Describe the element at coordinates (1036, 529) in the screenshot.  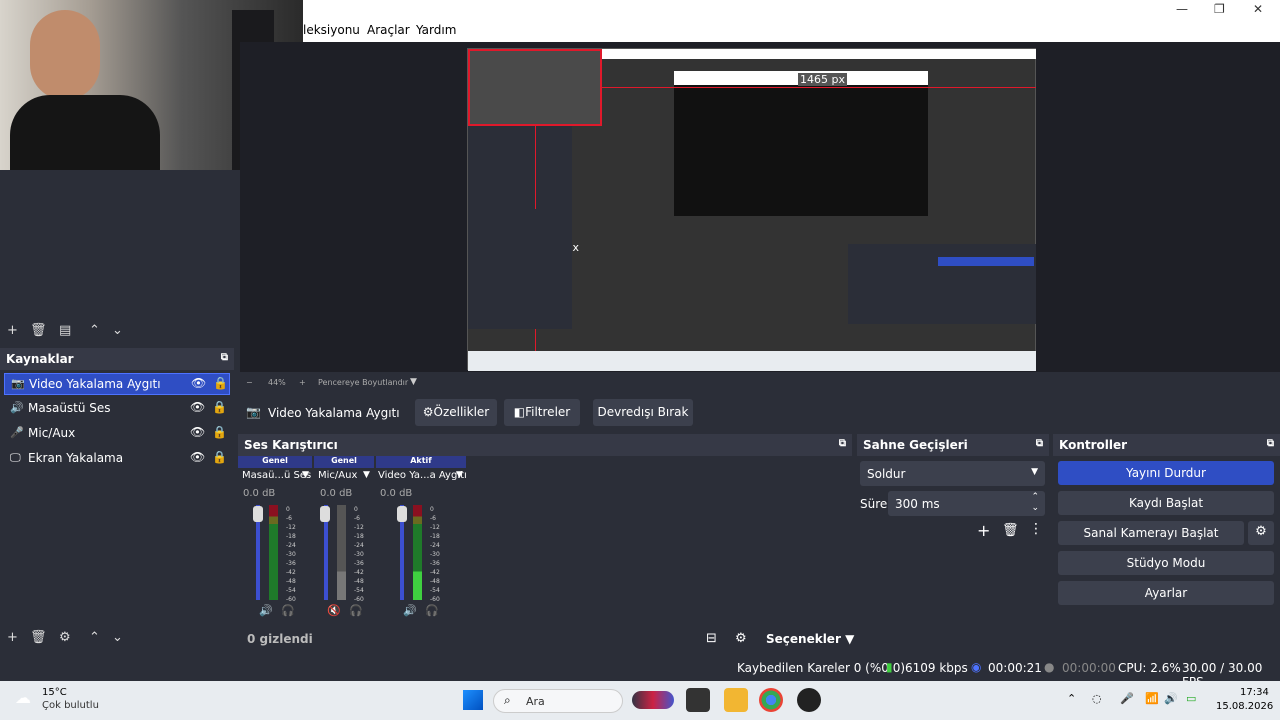
I see `transition-menu-icon: ⋮` at that location.